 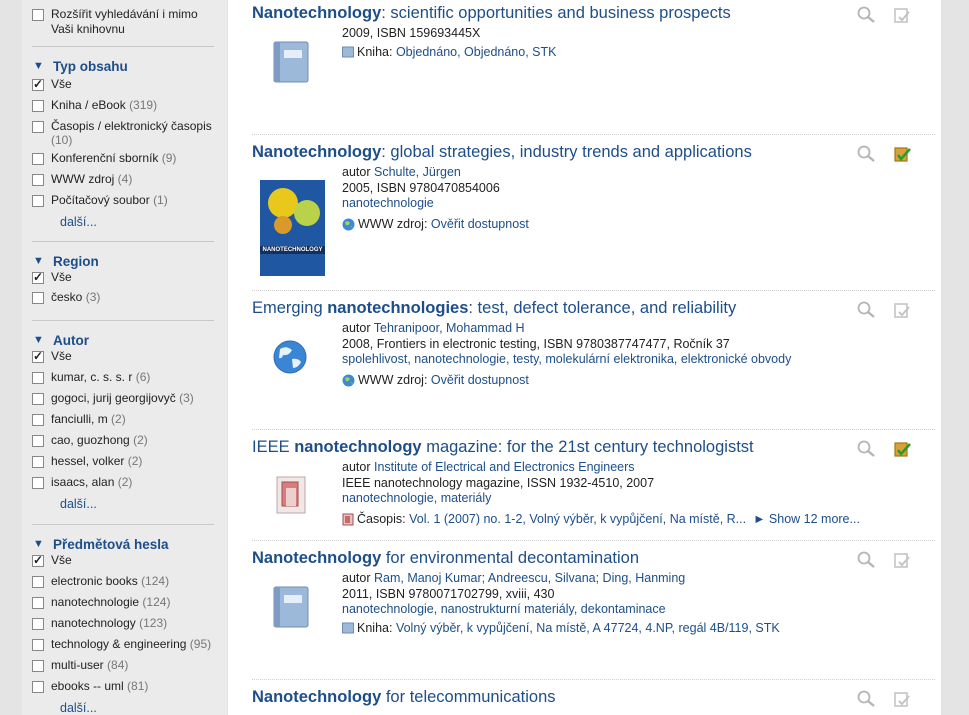 What do you see at coordinates (123, 377) in the screenshot?
I see `facet-option: kumar, c. s. s. r (6)` at bounding box center [123, 377].